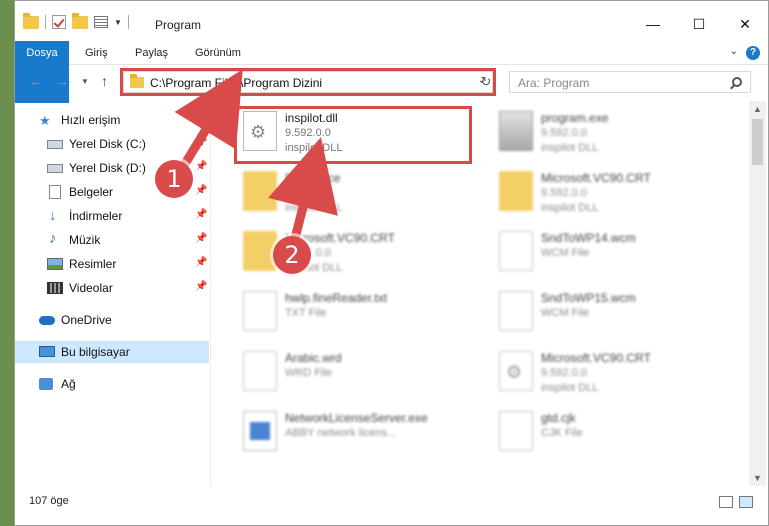 The height and width of the screenshot is (526, 769). Describe the element at coordinates (104, 81) in the screenshot. I see `up-icon: ↑` at that location.